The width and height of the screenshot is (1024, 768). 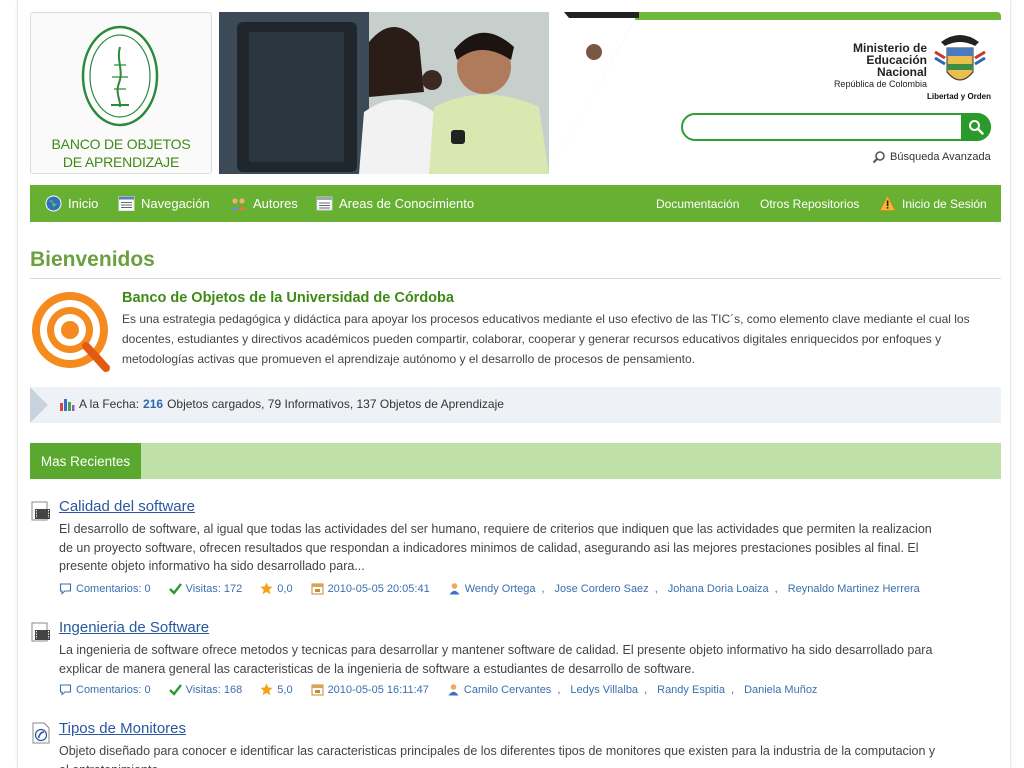 I want to click on nav-label: Areas de Conocimiento, so click(x=407, y=203).